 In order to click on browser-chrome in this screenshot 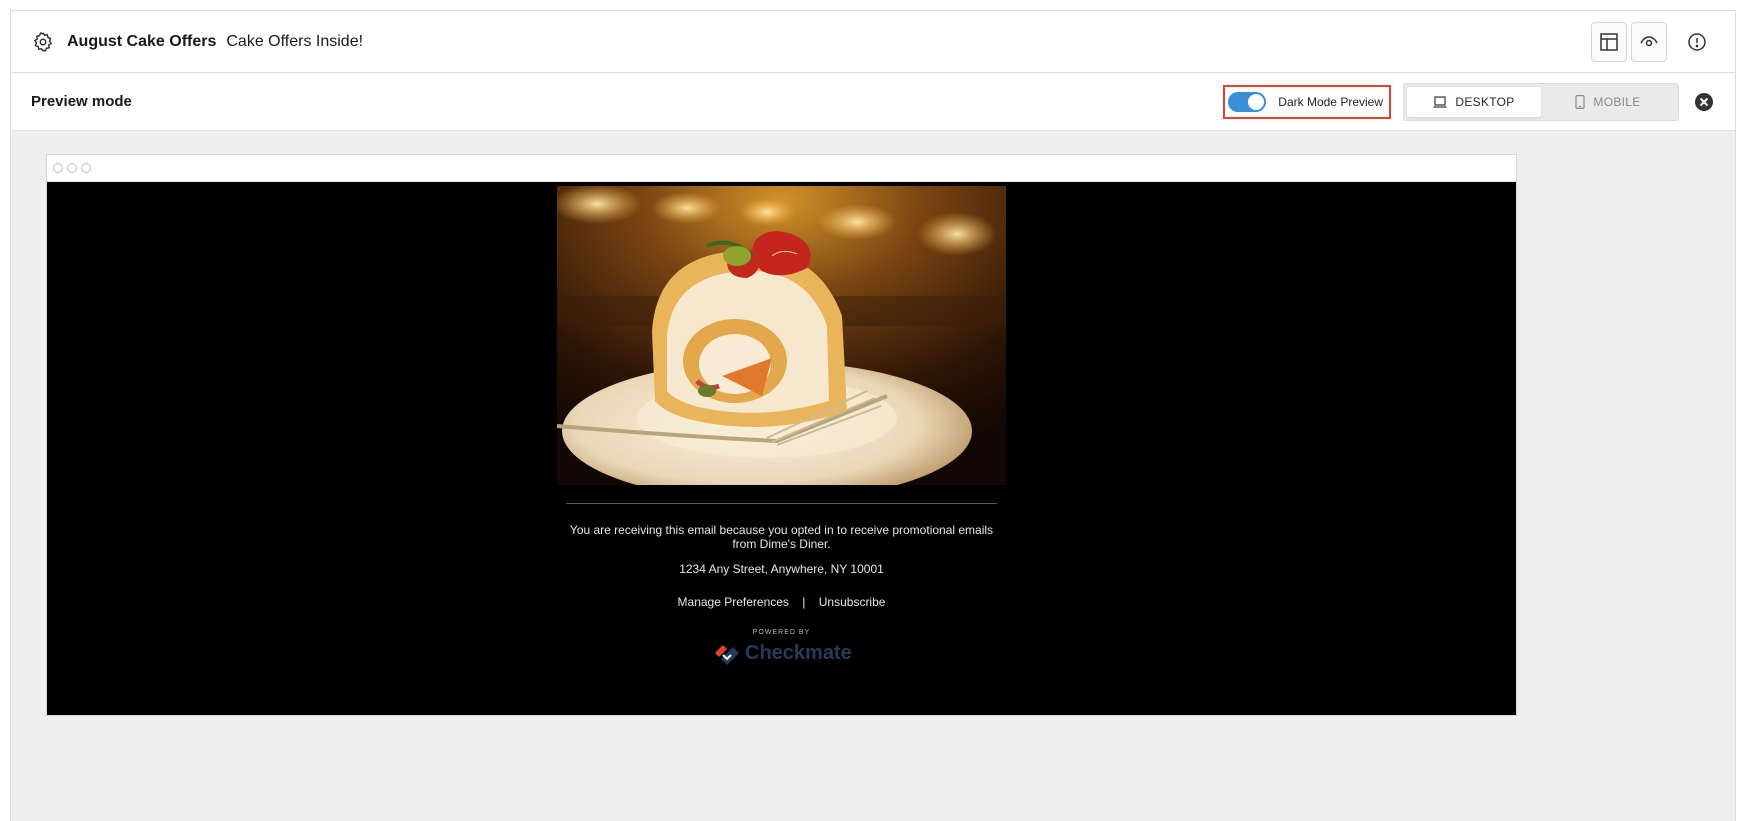, I will do `click(781, 168)`.